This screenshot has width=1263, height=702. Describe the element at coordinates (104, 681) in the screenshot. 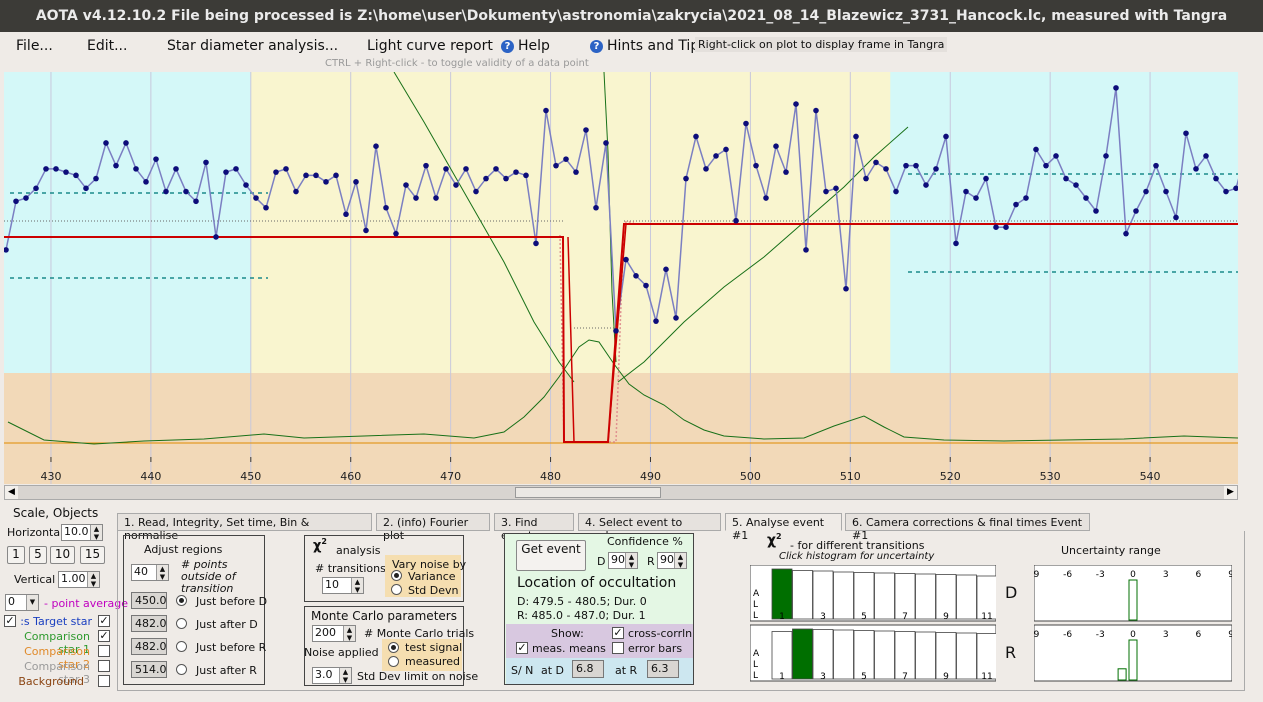

I see `background-checkbox` at that location.